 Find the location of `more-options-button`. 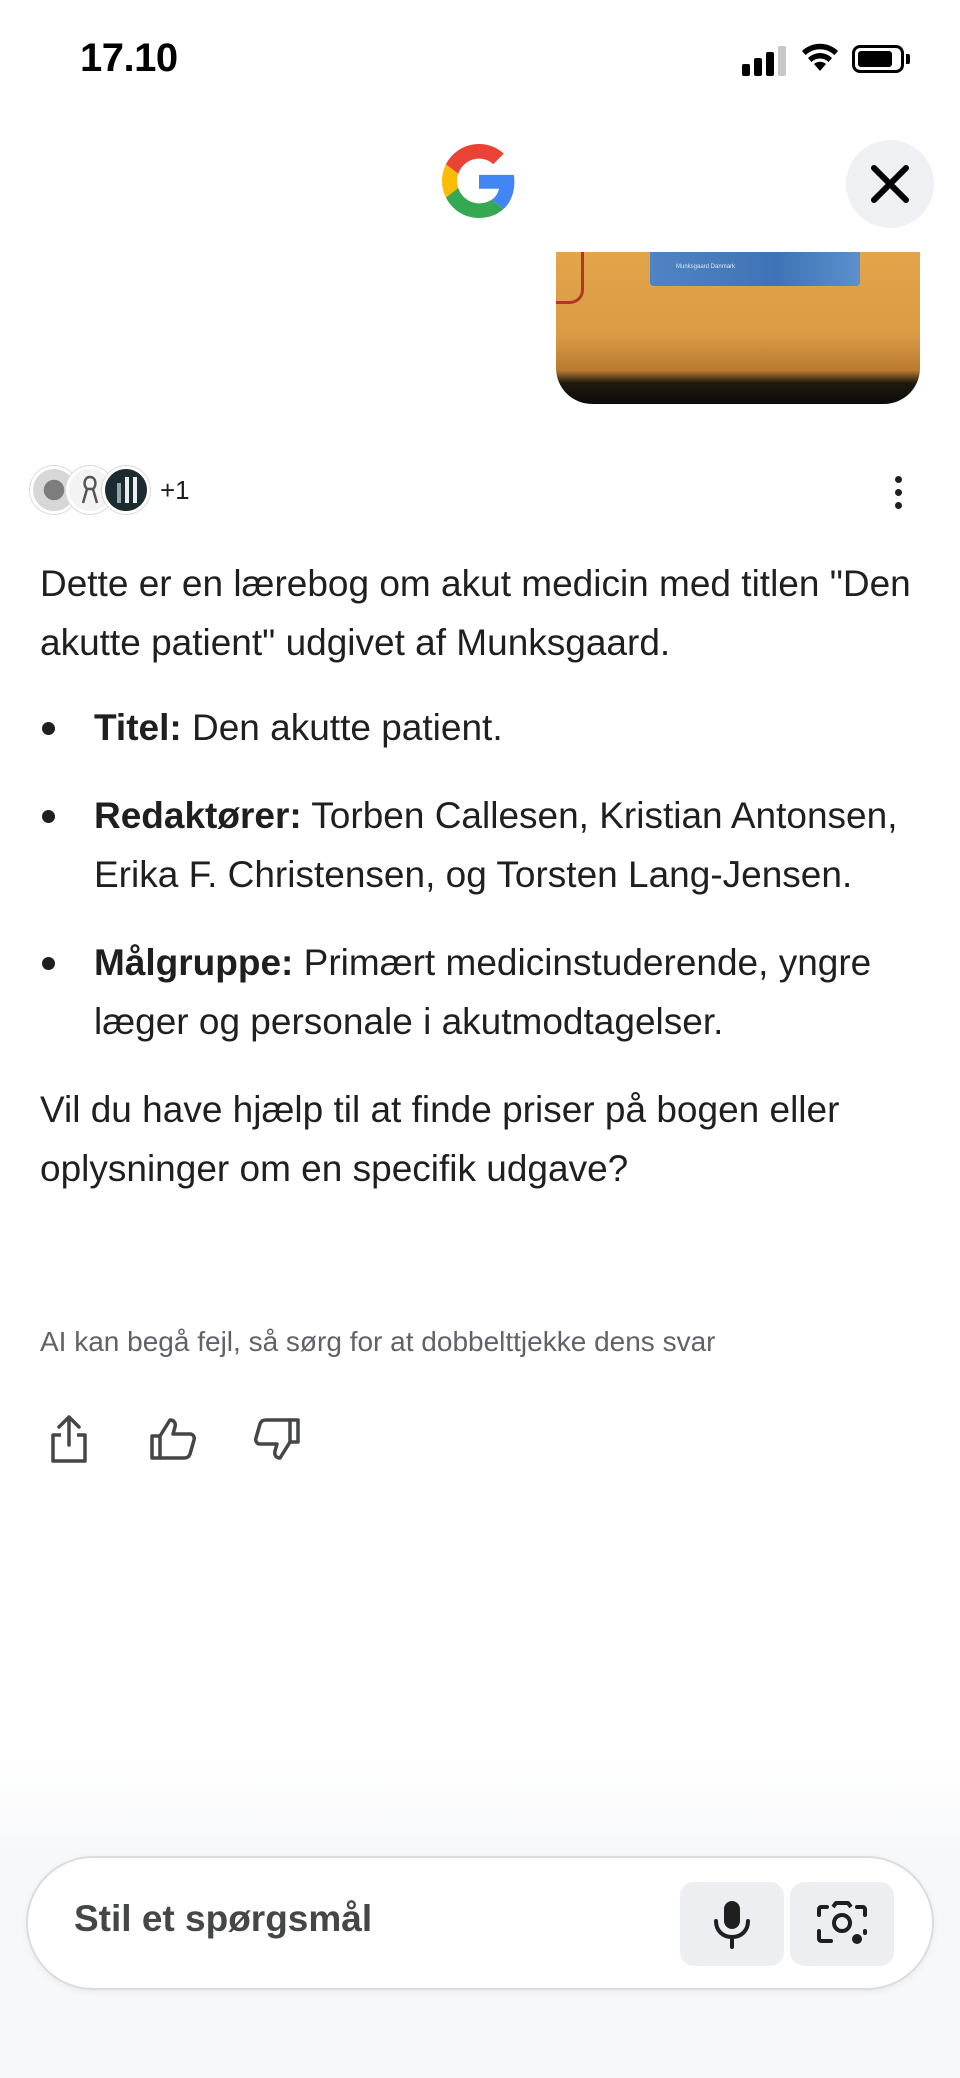

more-options-button is located at coordinates (898, 492).